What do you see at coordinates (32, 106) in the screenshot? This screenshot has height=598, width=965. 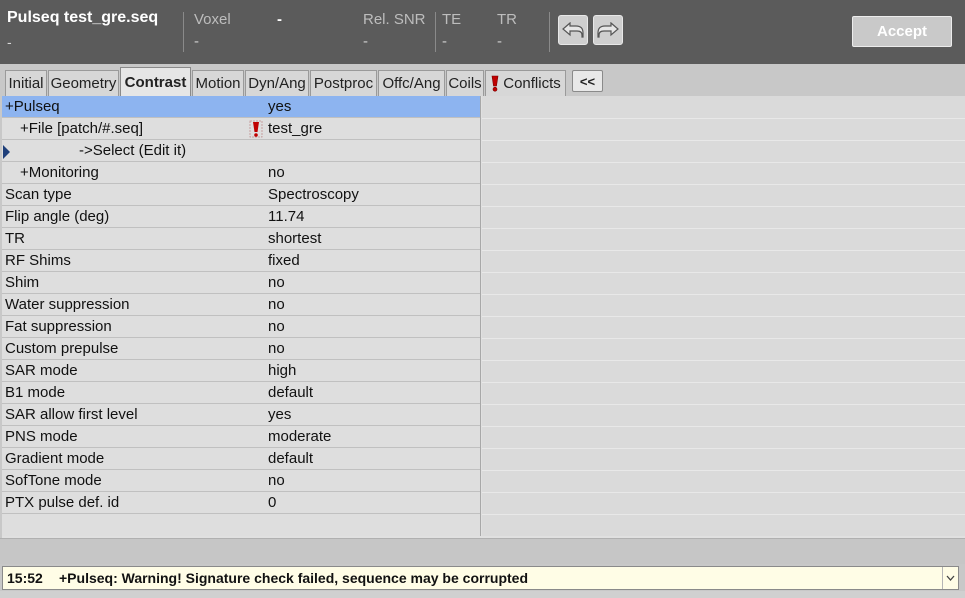 I see `param-label: +Pulseq` at bounding box center [32, 106].